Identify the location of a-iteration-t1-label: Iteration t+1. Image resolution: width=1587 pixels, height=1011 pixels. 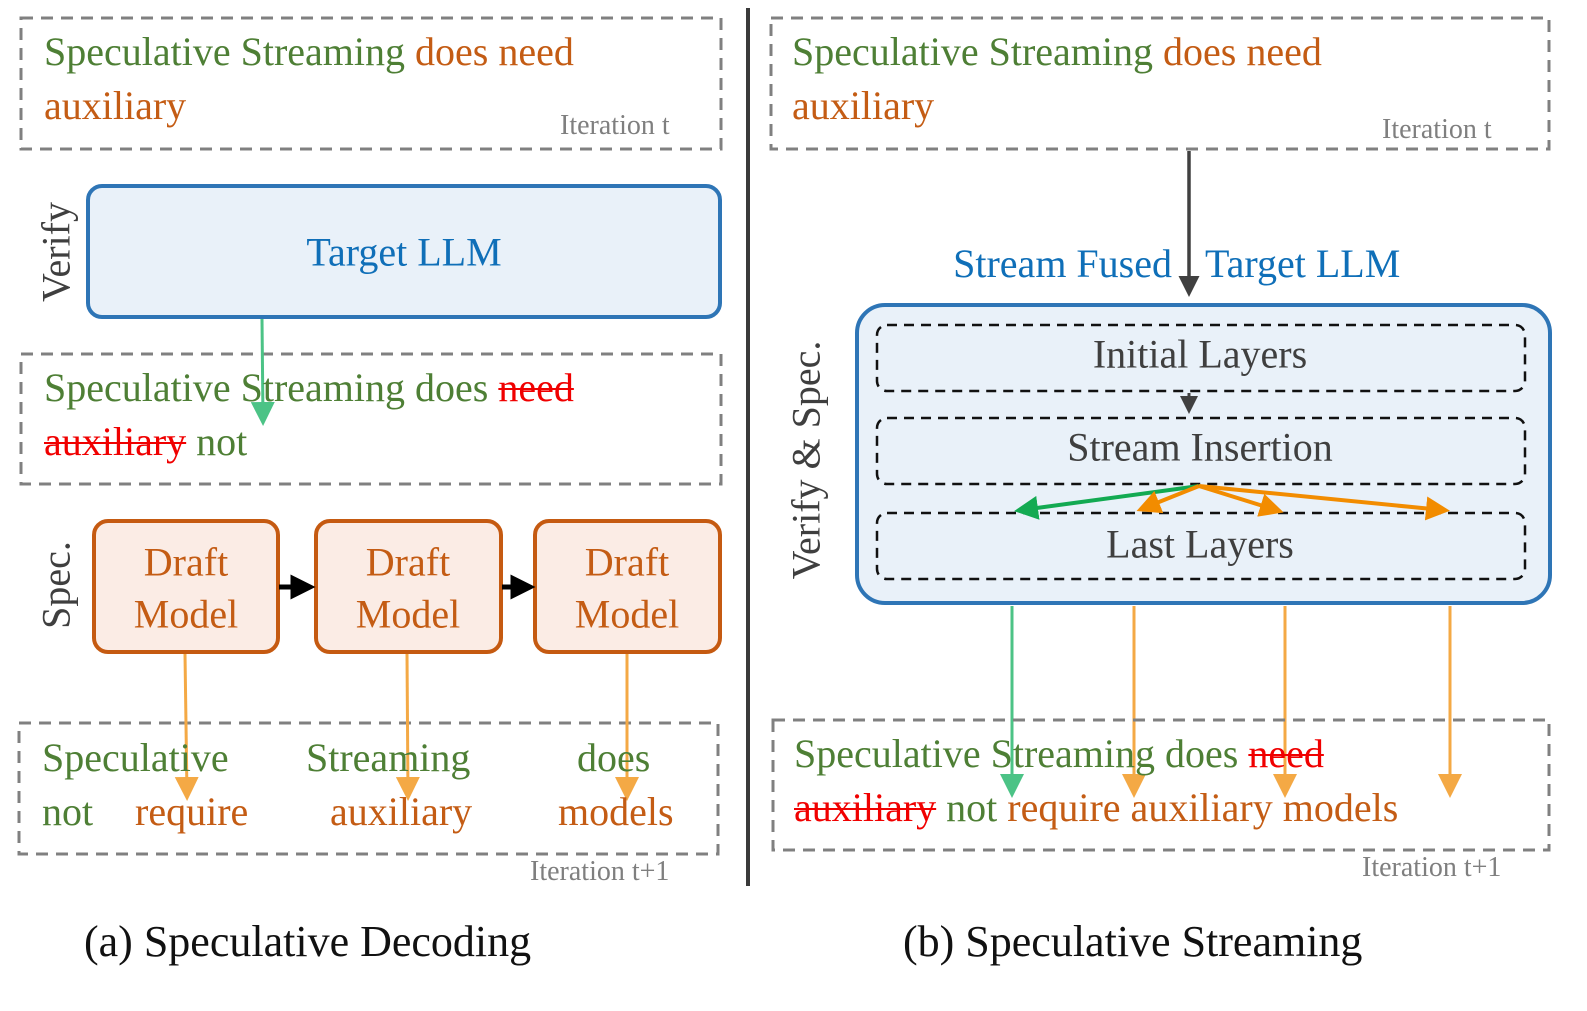
(600, 871).